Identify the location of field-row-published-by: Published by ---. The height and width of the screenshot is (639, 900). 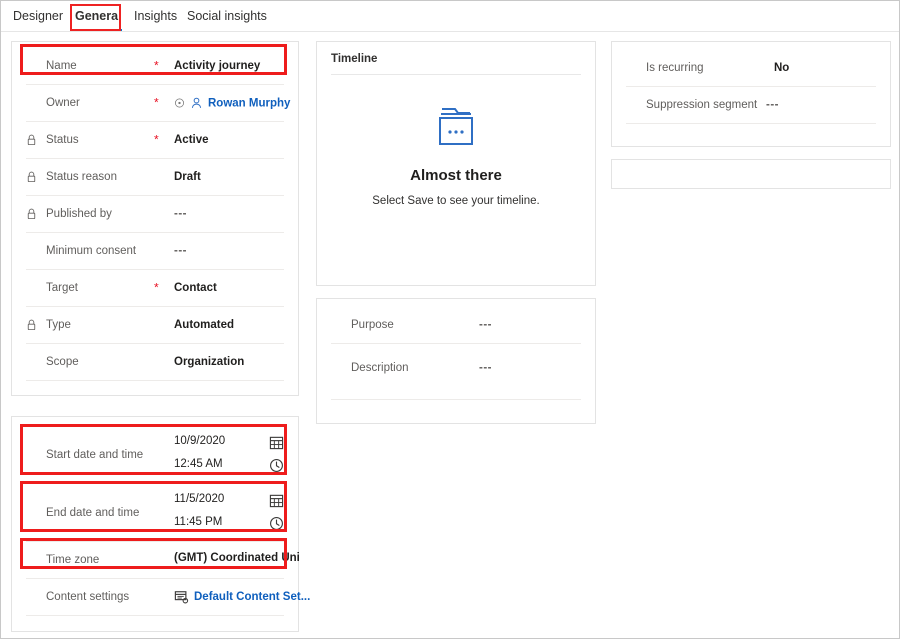
(155, 214).